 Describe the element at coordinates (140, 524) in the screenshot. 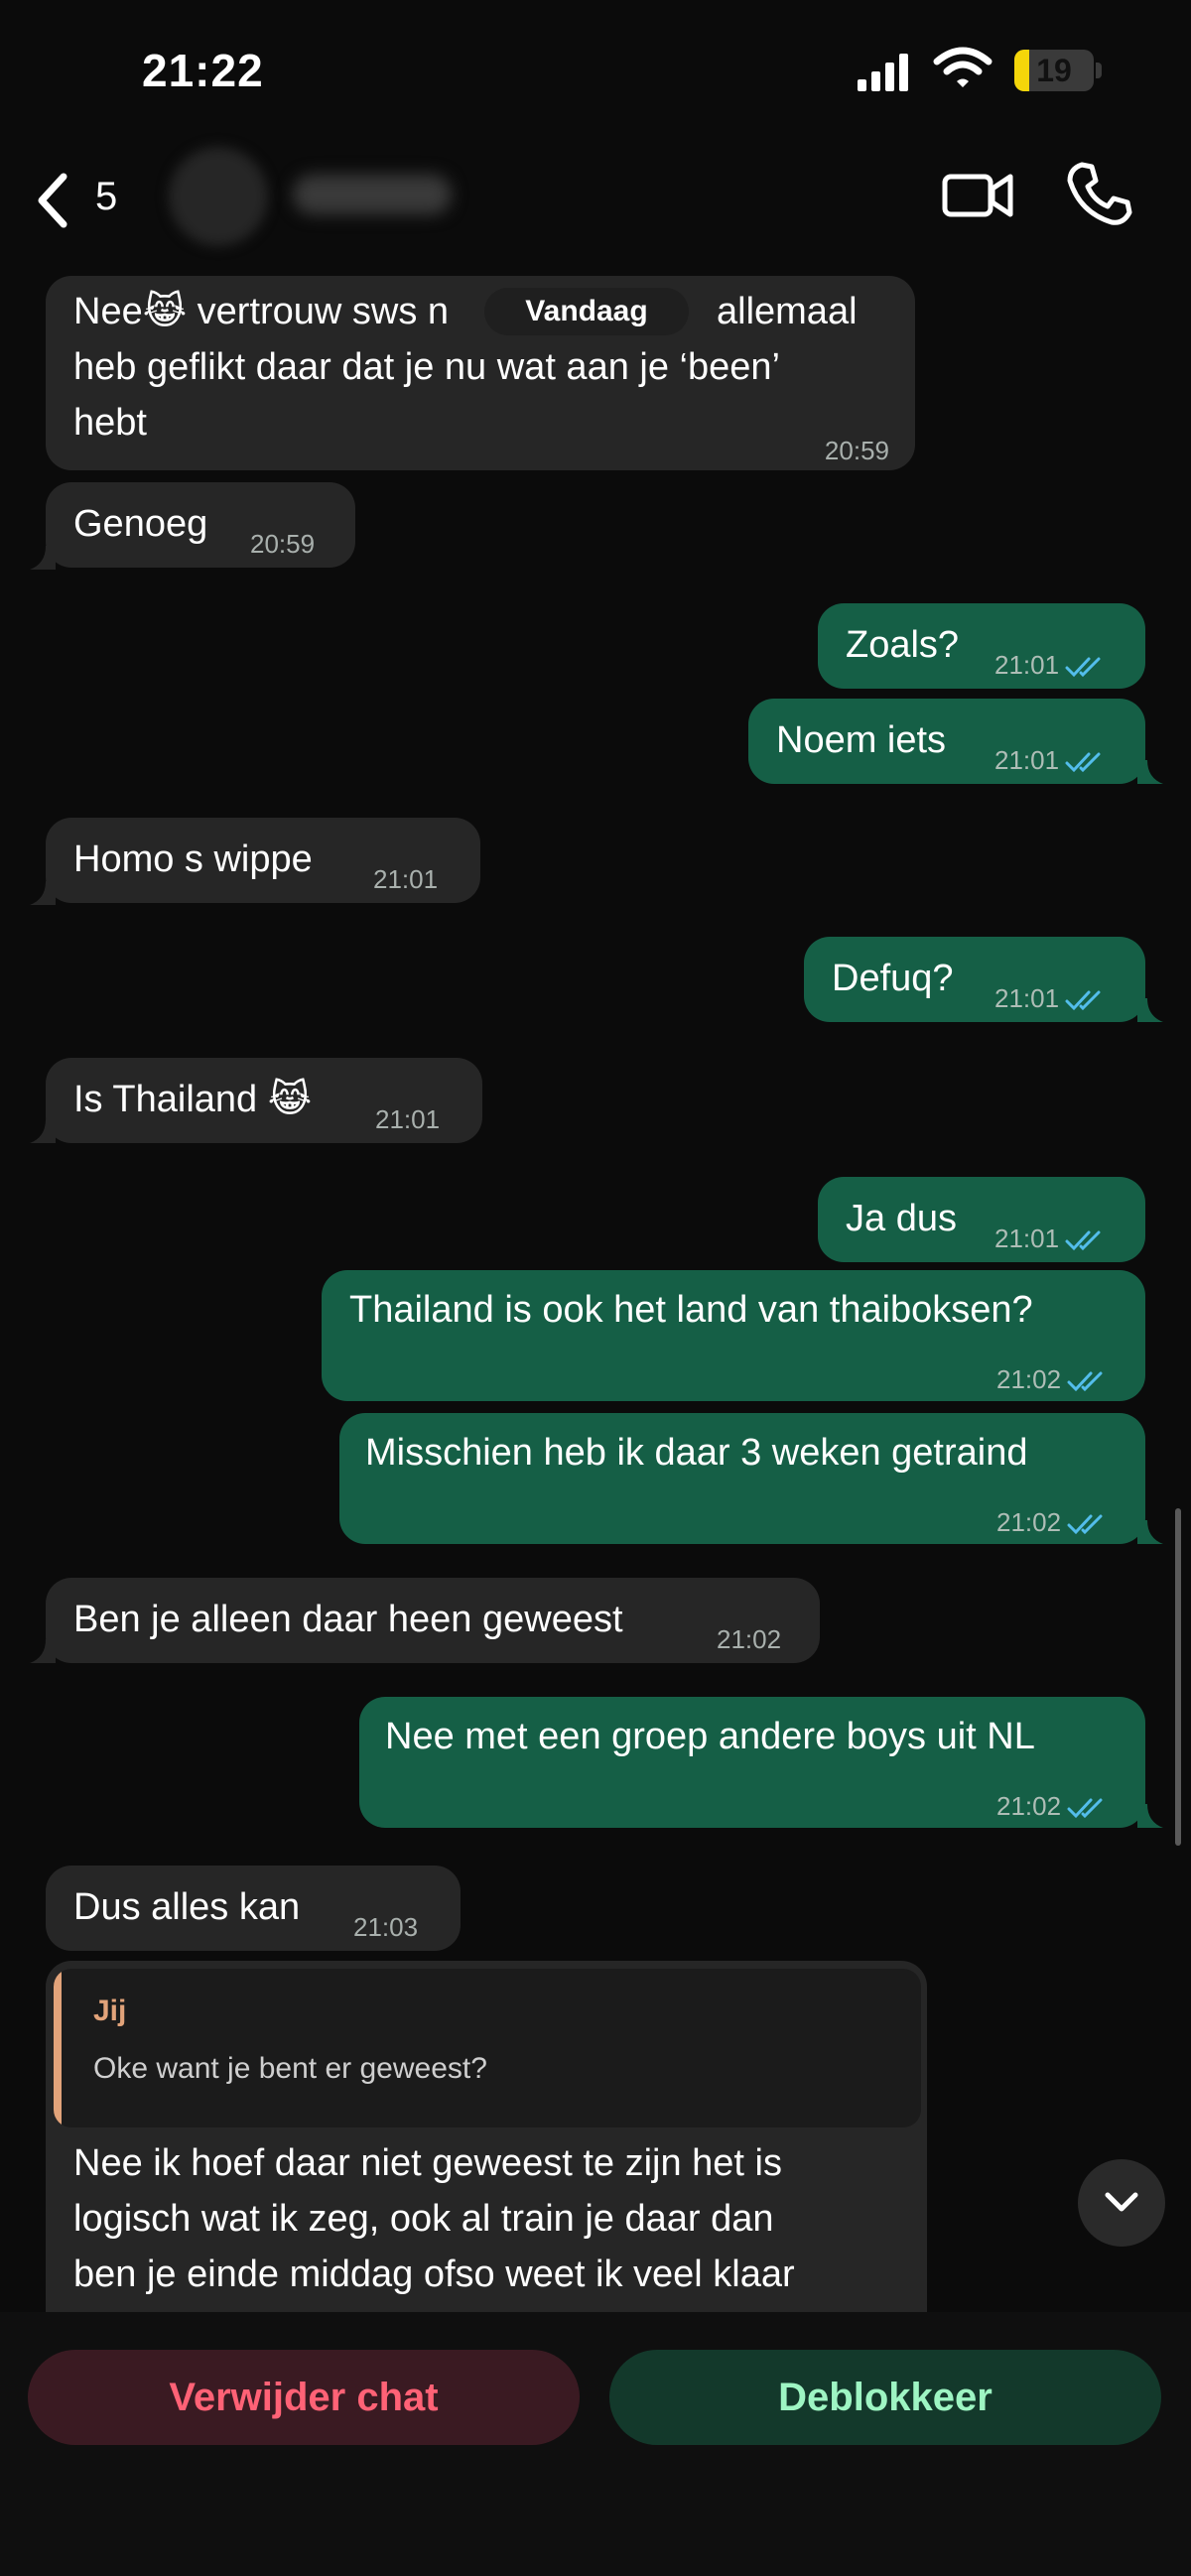

I see `message-text: Genoeg` at that location.